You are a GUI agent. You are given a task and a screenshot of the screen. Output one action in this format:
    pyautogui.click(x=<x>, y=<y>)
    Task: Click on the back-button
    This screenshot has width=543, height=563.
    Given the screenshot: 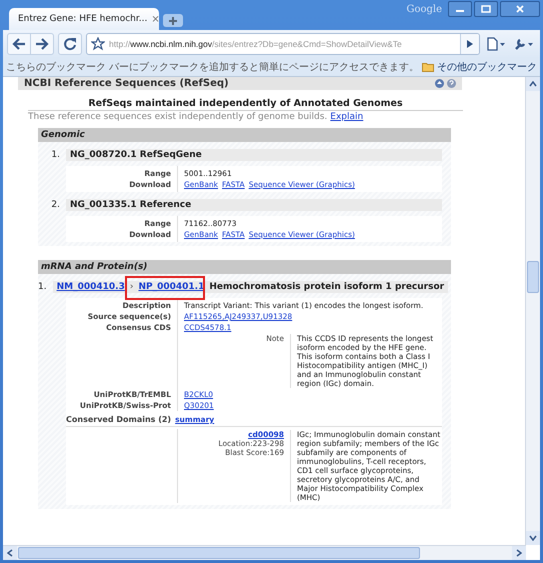 What is the action you would take?
    pyautogui.click(x=19, y=44)
    